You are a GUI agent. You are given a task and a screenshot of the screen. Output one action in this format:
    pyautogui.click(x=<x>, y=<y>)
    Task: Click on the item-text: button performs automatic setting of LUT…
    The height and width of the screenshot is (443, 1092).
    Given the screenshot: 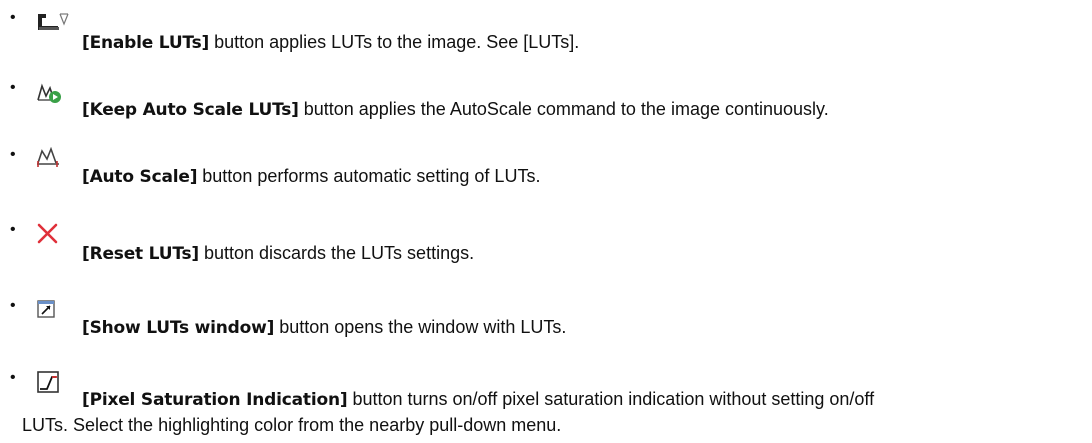 What is the action you would take?
    pyautogui.click(x=369, y=176)
    